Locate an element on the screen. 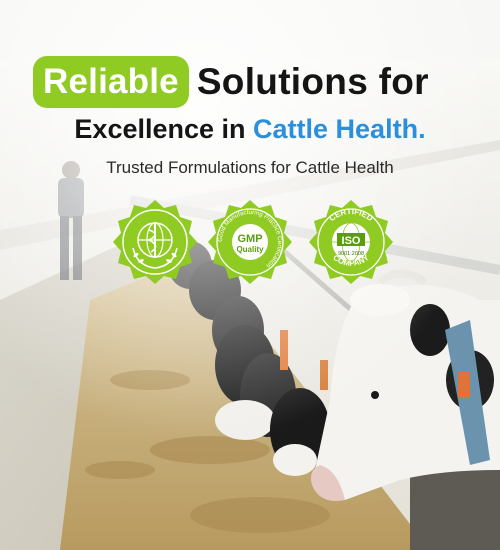 The width and height of the screenshot is (500, 550). gmp-center-top: GMP is located at coordinates (249, 239).